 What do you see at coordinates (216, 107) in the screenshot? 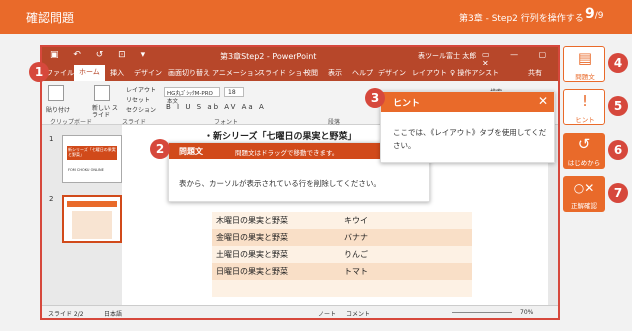
I see `font-format-buttons: B I U S ab AV Aa A` at bounding box center [216, 107].